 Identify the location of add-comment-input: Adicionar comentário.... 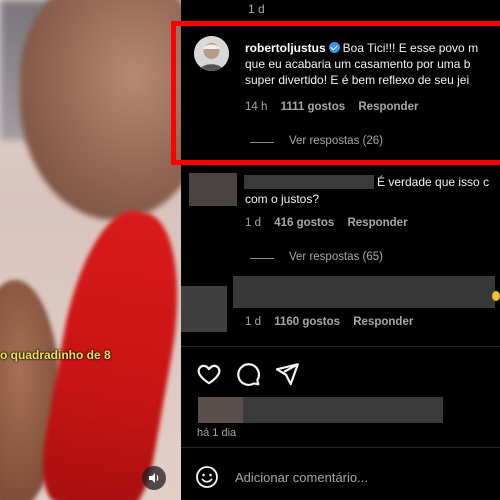
(301, 477).